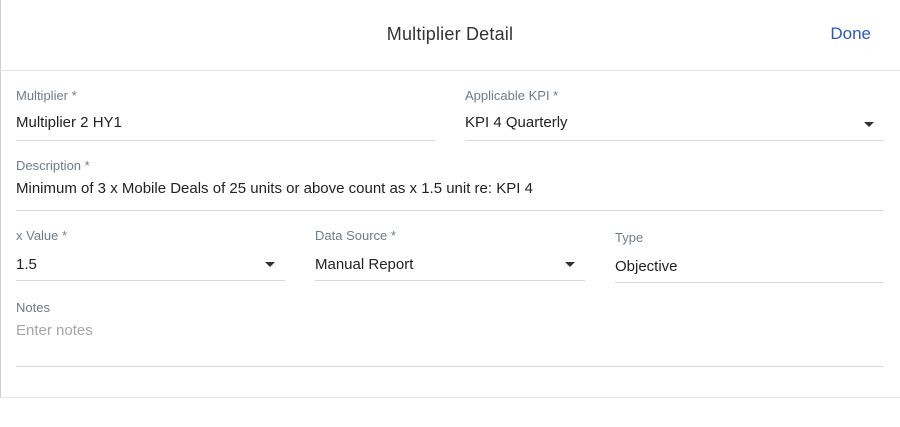 Image resolution: width=900 pixels, height=427 pixels. I want to click on applicable-kpi-label: Applicable KPI *, so click(512, 95).